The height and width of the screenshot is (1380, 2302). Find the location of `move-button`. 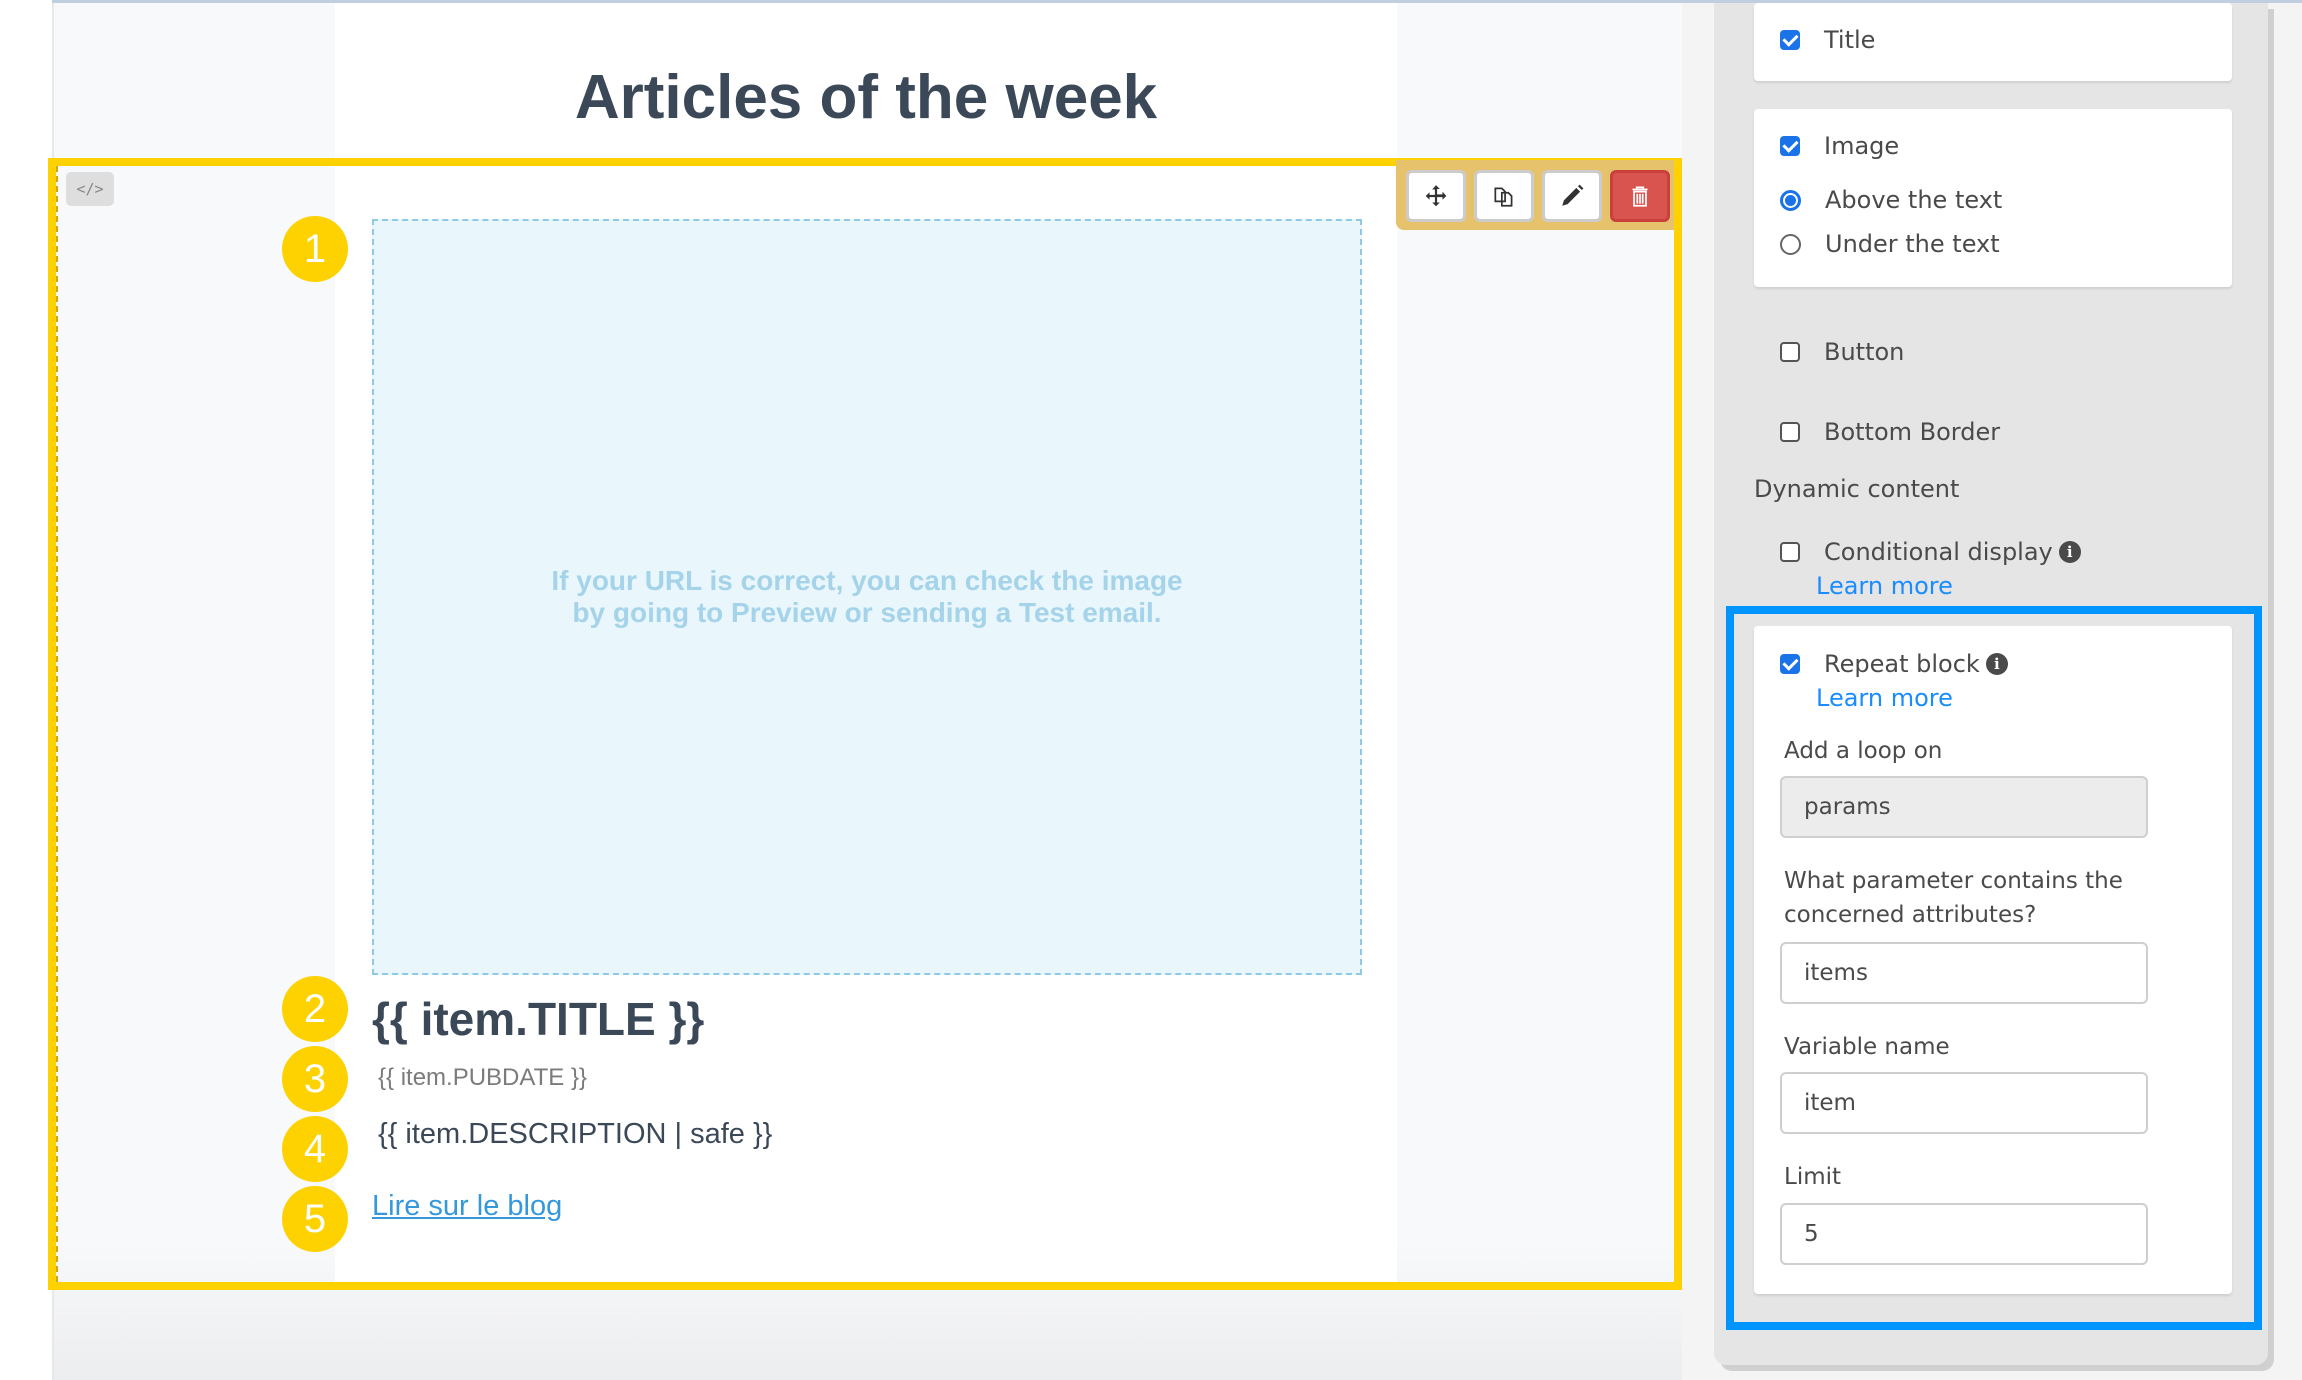

move-button is located at coordinates (1436, 196).